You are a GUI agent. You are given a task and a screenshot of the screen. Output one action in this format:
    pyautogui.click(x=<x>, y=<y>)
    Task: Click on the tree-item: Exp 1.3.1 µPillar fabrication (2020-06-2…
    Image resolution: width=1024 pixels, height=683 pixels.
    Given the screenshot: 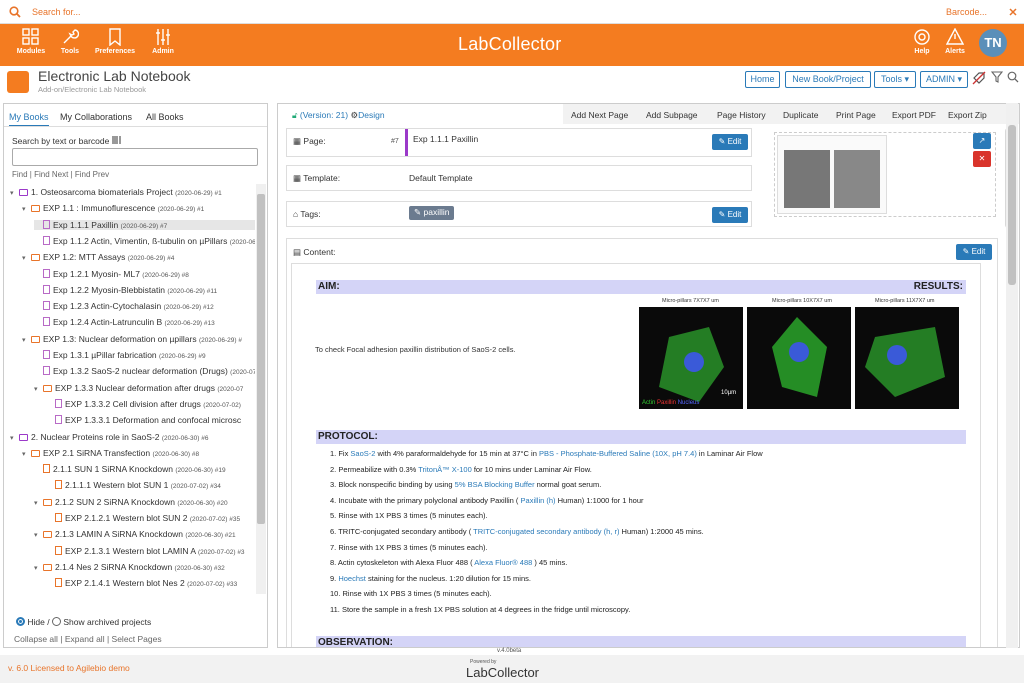 What is the action you would take?
    pyautogui.click(x=120, y=355)
    